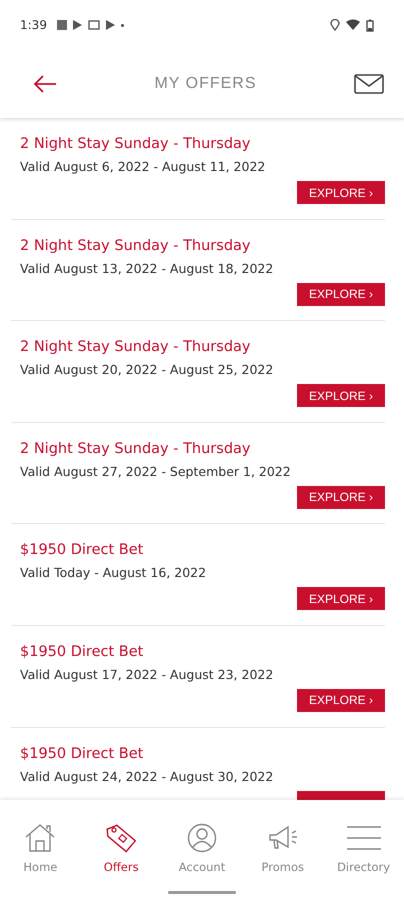 This screenshot has width=404, height=900. I want to click on offer-validity: Valid Today - August 16, 2022, so click(114, 573).